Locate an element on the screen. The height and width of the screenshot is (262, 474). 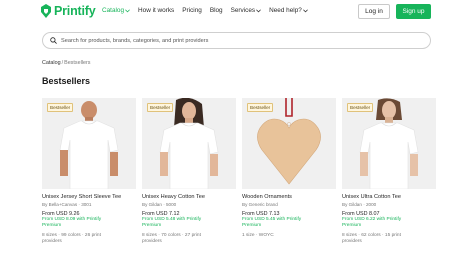
product-brand: By Gildan · 2000 is located at coordinates (359, 204).